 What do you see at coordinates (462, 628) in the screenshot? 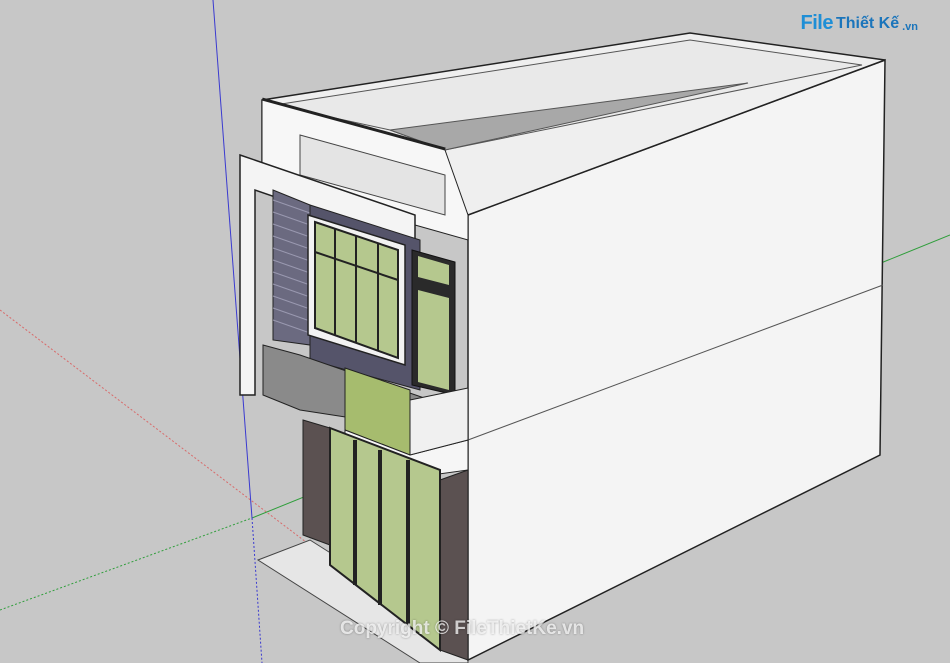
I see `copyright-watermark: Copyright © FileThietKe.vn` at bounding box center [462, 628].